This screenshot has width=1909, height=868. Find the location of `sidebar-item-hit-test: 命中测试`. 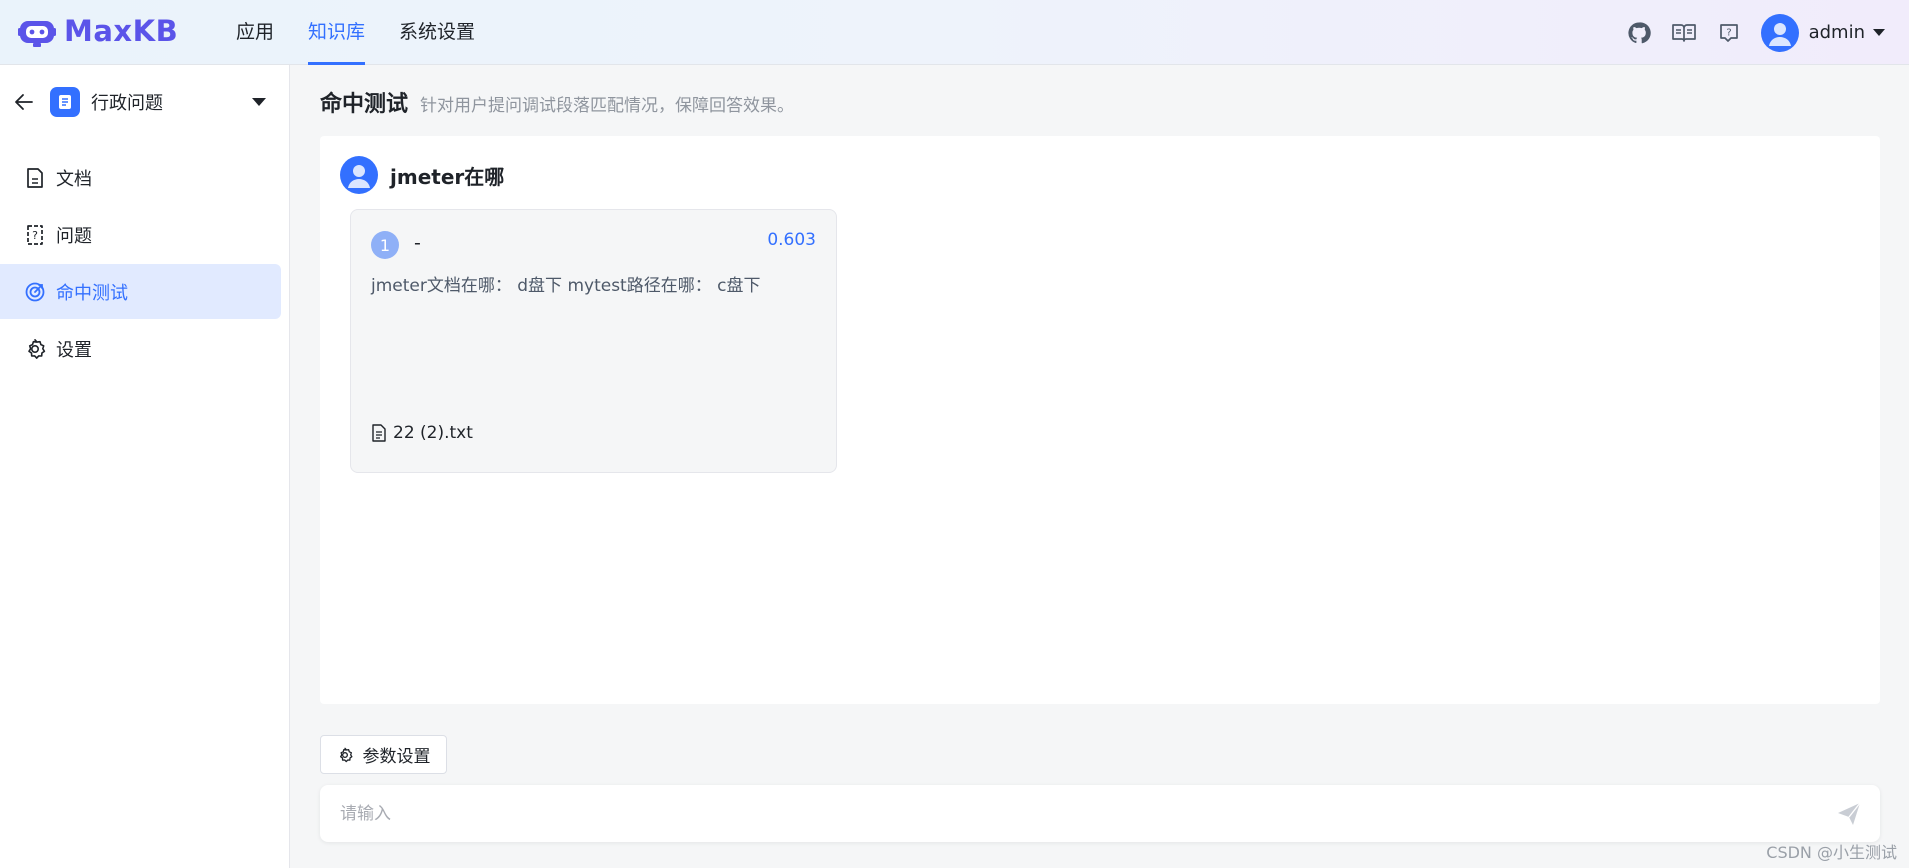

sidebar-item-hit-test: 命中测试 is located at coordinates (140, 291).